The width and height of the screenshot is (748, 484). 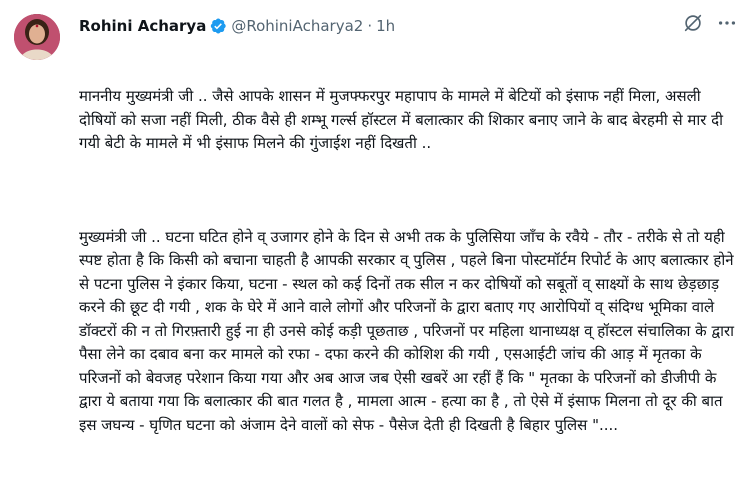 What do you see at coordinates (727, 23) in the screenshot?
I see `more-icon` at bounding box center [727, 23].